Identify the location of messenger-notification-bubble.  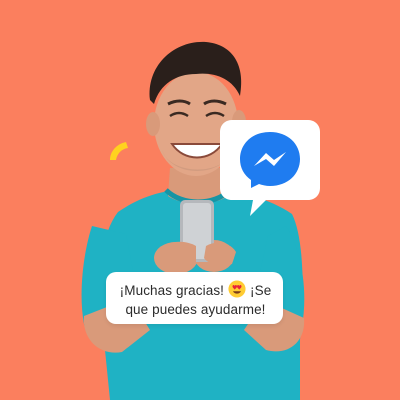
(270, 167).